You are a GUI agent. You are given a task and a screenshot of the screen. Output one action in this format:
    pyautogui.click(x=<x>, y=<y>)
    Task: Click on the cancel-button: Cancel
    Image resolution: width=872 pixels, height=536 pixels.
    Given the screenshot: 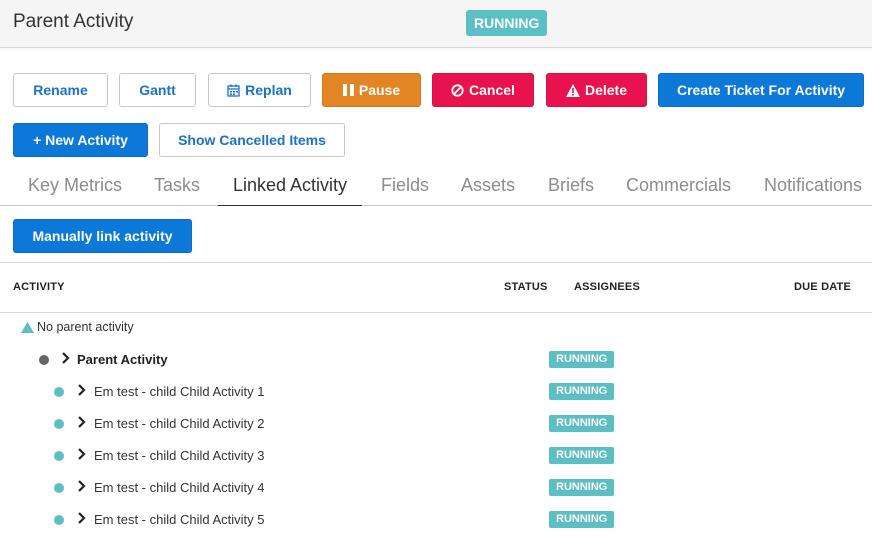 What is the action you would take?
    pyautogui.click(x=483, y=90)
    